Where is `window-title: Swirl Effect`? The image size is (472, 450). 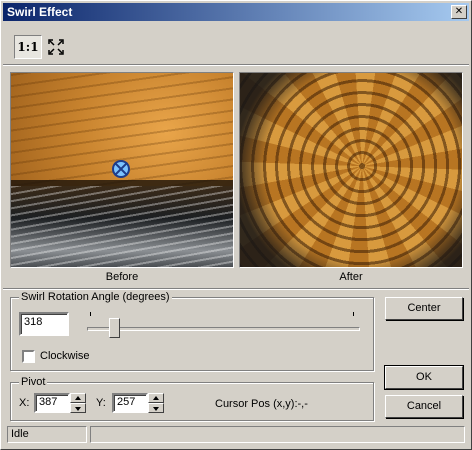
window-title: Swirl Effect is located at coordinates (40, 12).